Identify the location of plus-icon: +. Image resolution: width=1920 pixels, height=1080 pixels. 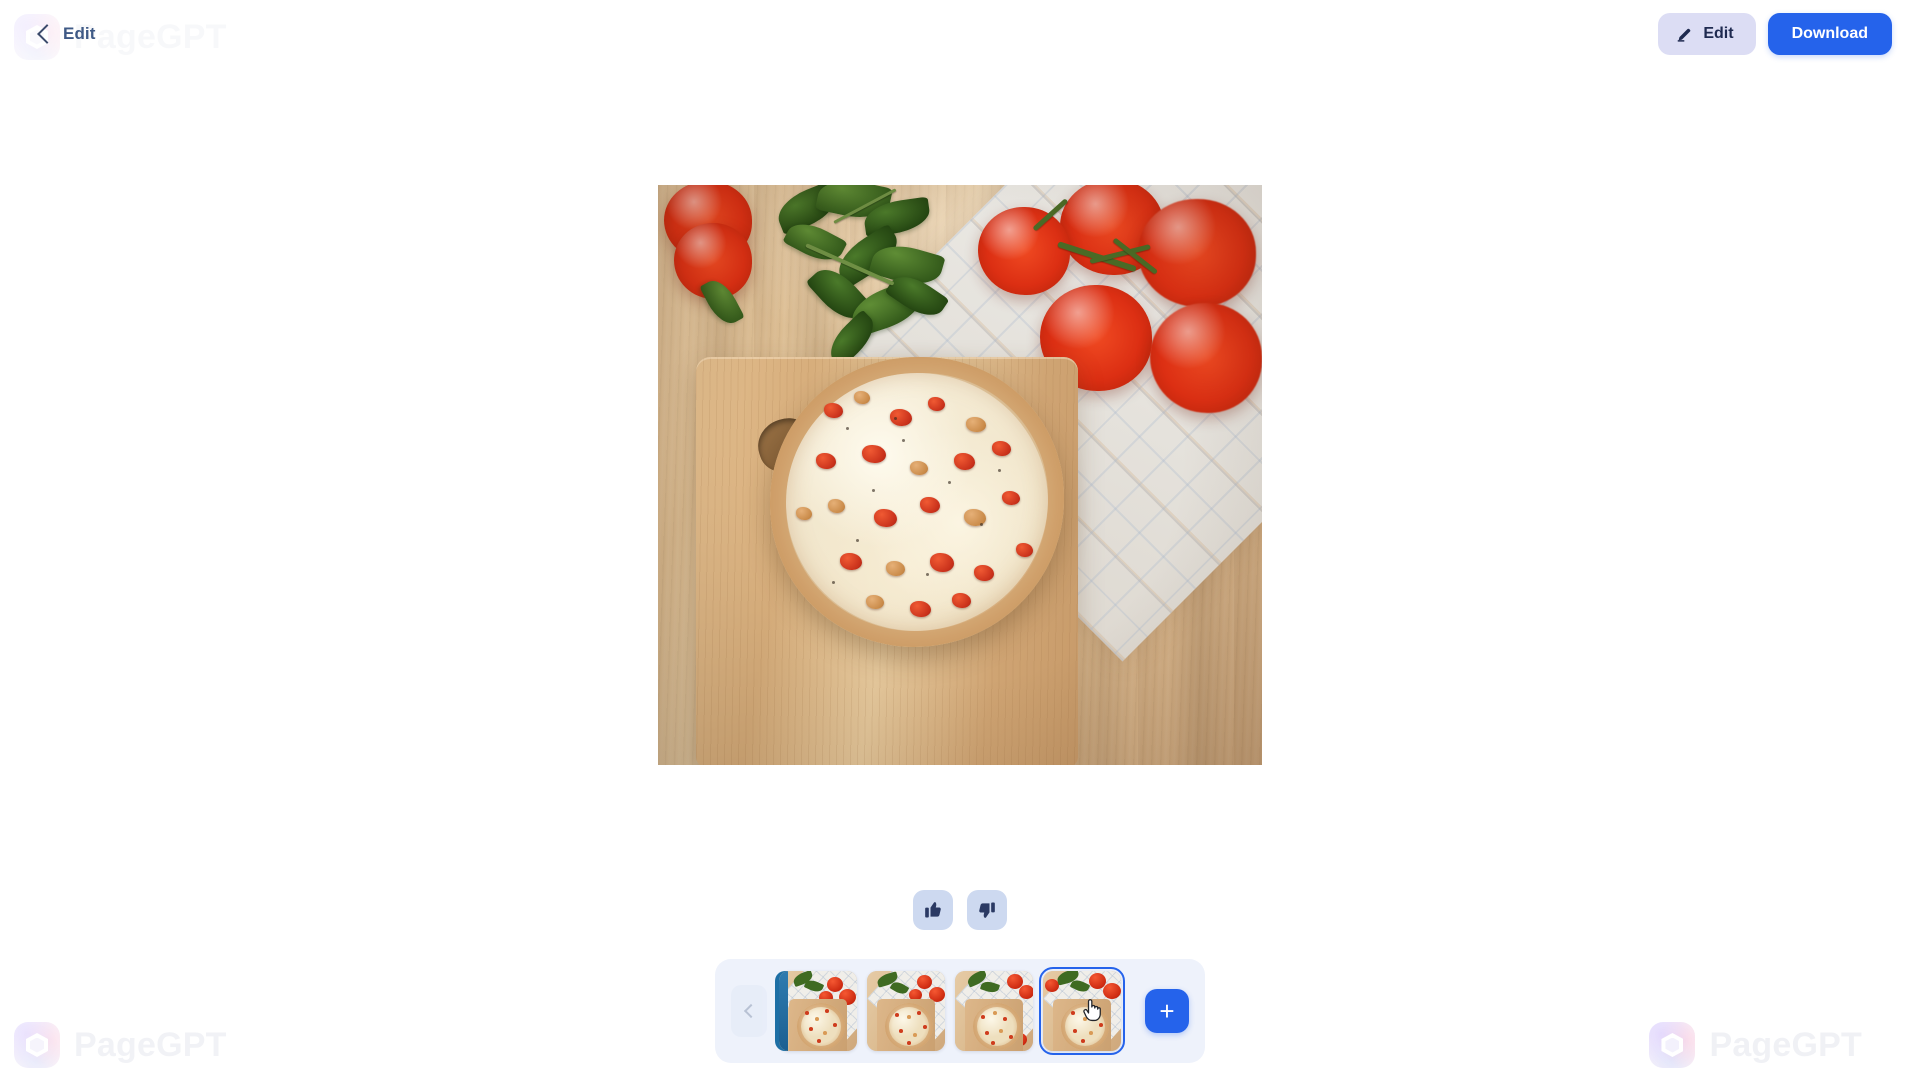
(1167, 1011).